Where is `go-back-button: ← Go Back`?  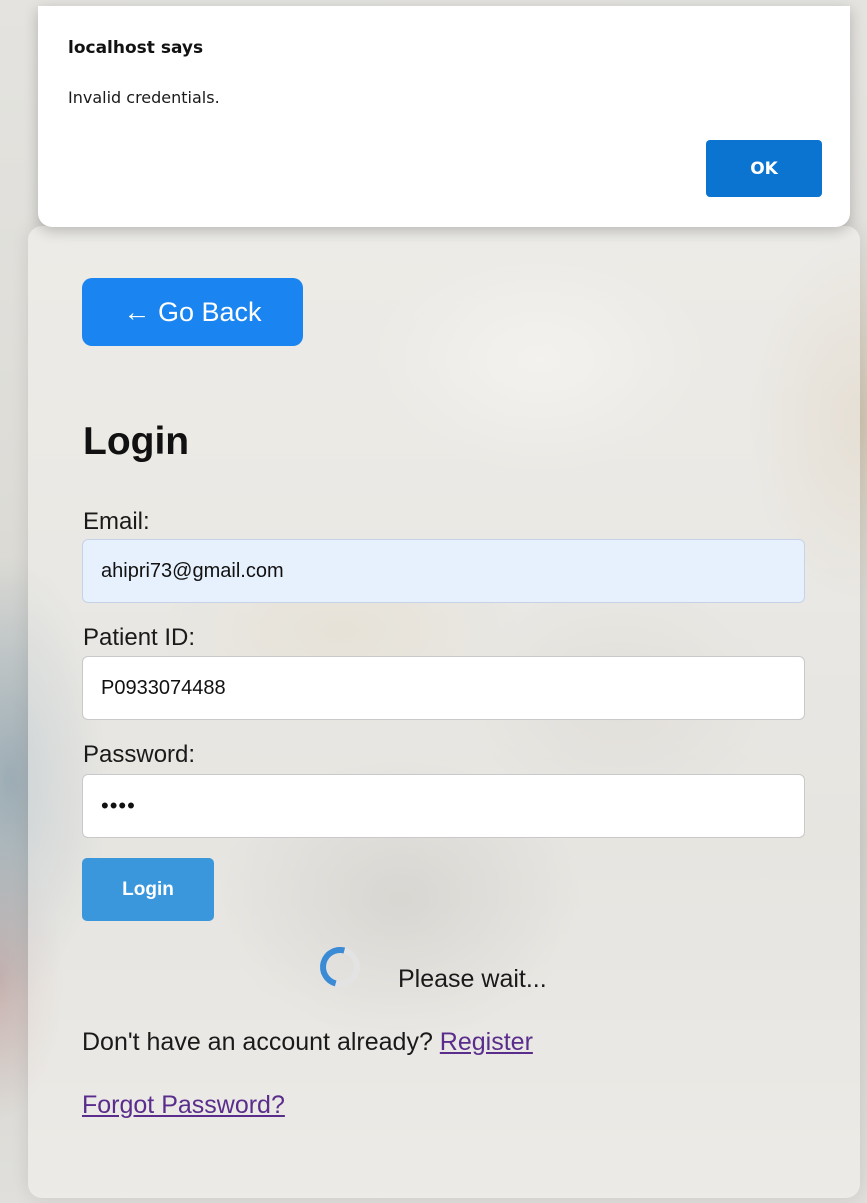 go-back-button: ← Go Back is located at coordinates (192, 312).